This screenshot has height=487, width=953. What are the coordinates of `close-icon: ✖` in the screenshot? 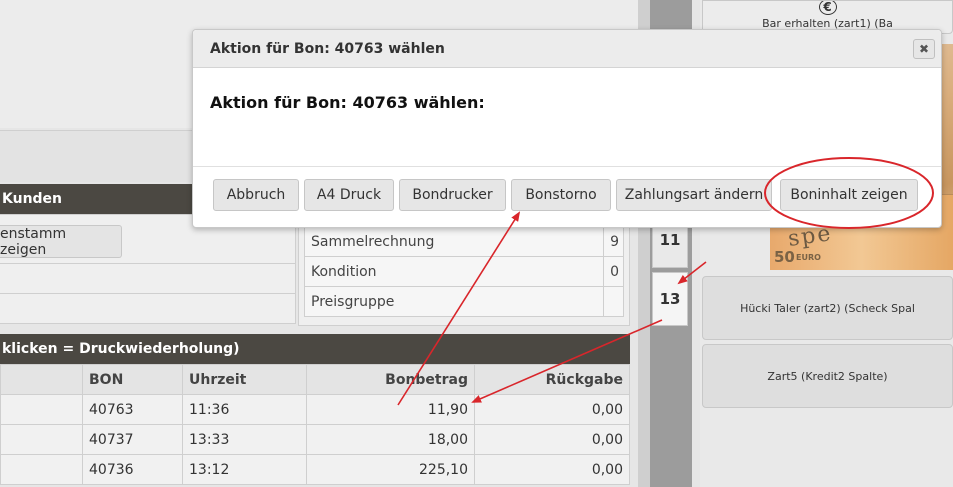 It's located at (924, 49).